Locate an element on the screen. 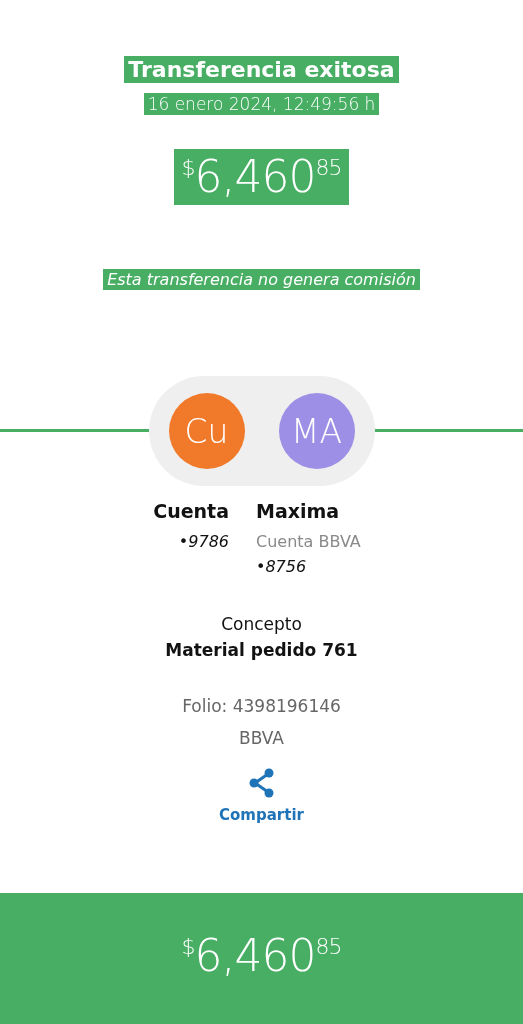 Image resolution: width=523 pixels, height=1024 pixels. bank-name: Cuenta BBVA is located at coordinates (308, 541).